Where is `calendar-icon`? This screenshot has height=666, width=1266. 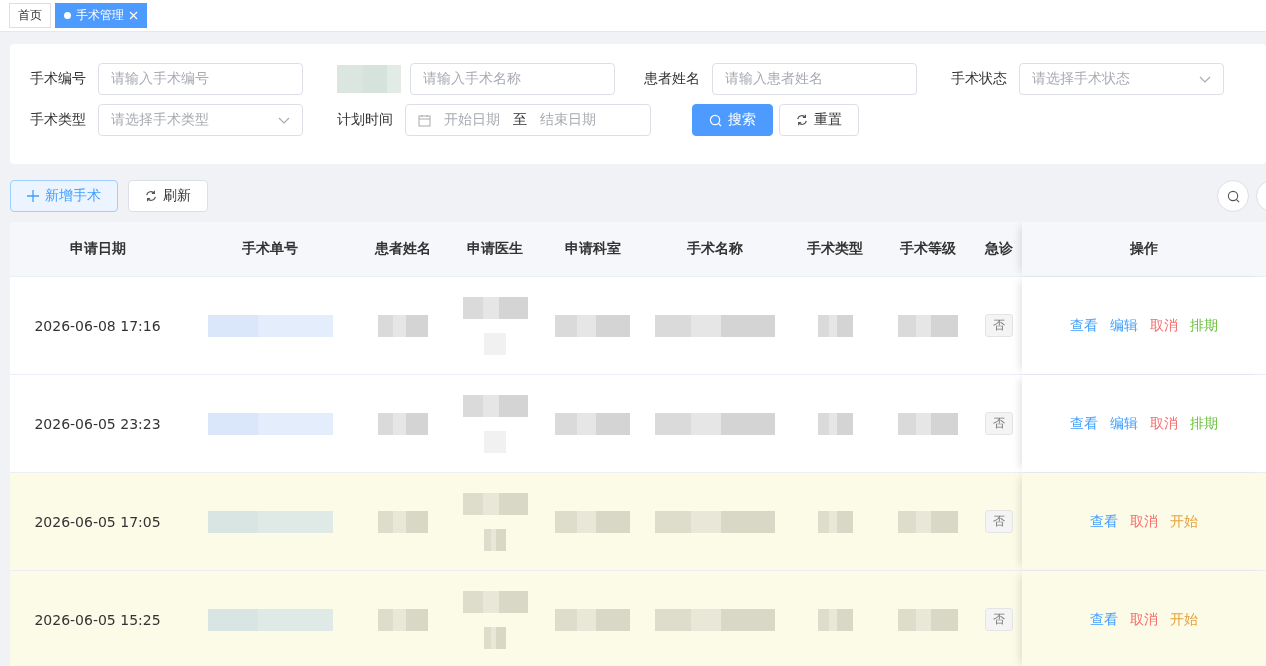
calendar-icon is located at coordinates (424, 120).